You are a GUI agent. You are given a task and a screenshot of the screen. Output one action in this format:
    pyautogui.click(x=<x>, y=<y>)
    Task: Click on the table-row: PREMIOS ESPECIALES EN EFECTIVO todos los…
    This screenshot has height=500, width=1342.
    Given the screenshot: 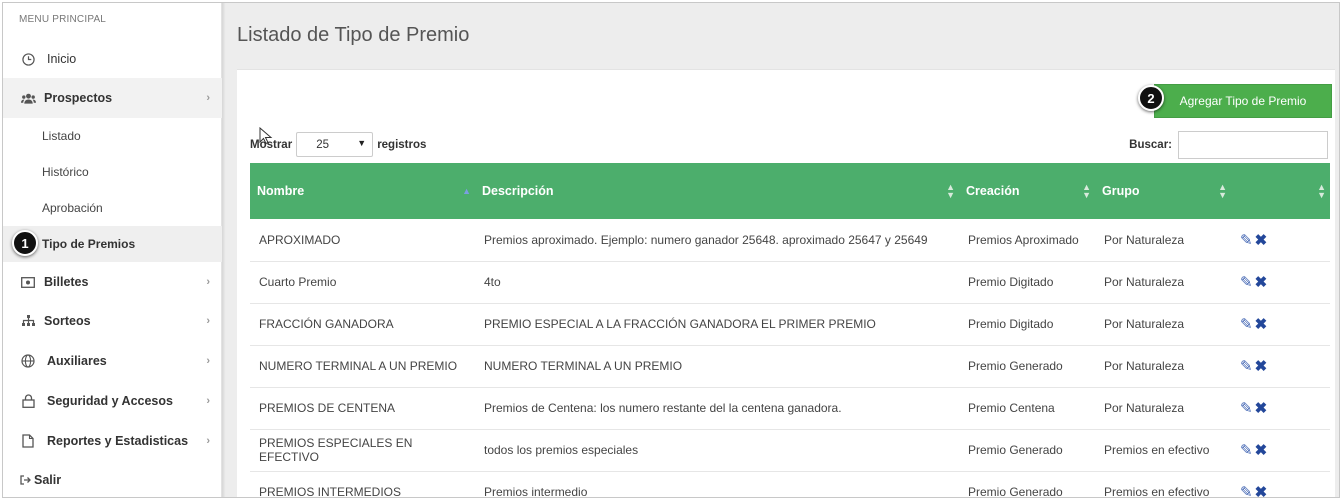 What is the action you would take?
    pyautogui.click(x=790, y=450)
    